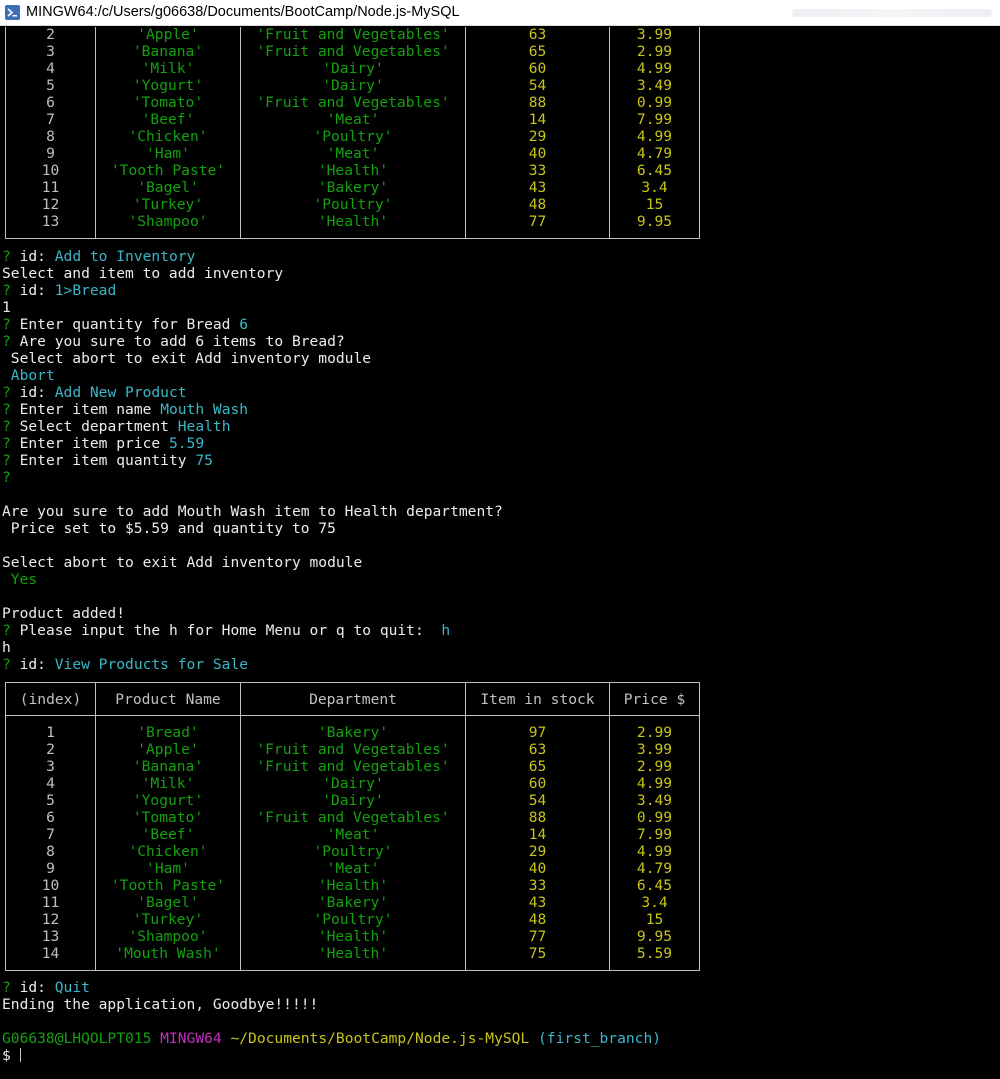 This screenshot has width=1000, height=1079. What do you see at coordinates (94, 392) in the screenshot?
I see `log-line: ? id: Add New Product` at bounding box center [94, 392].